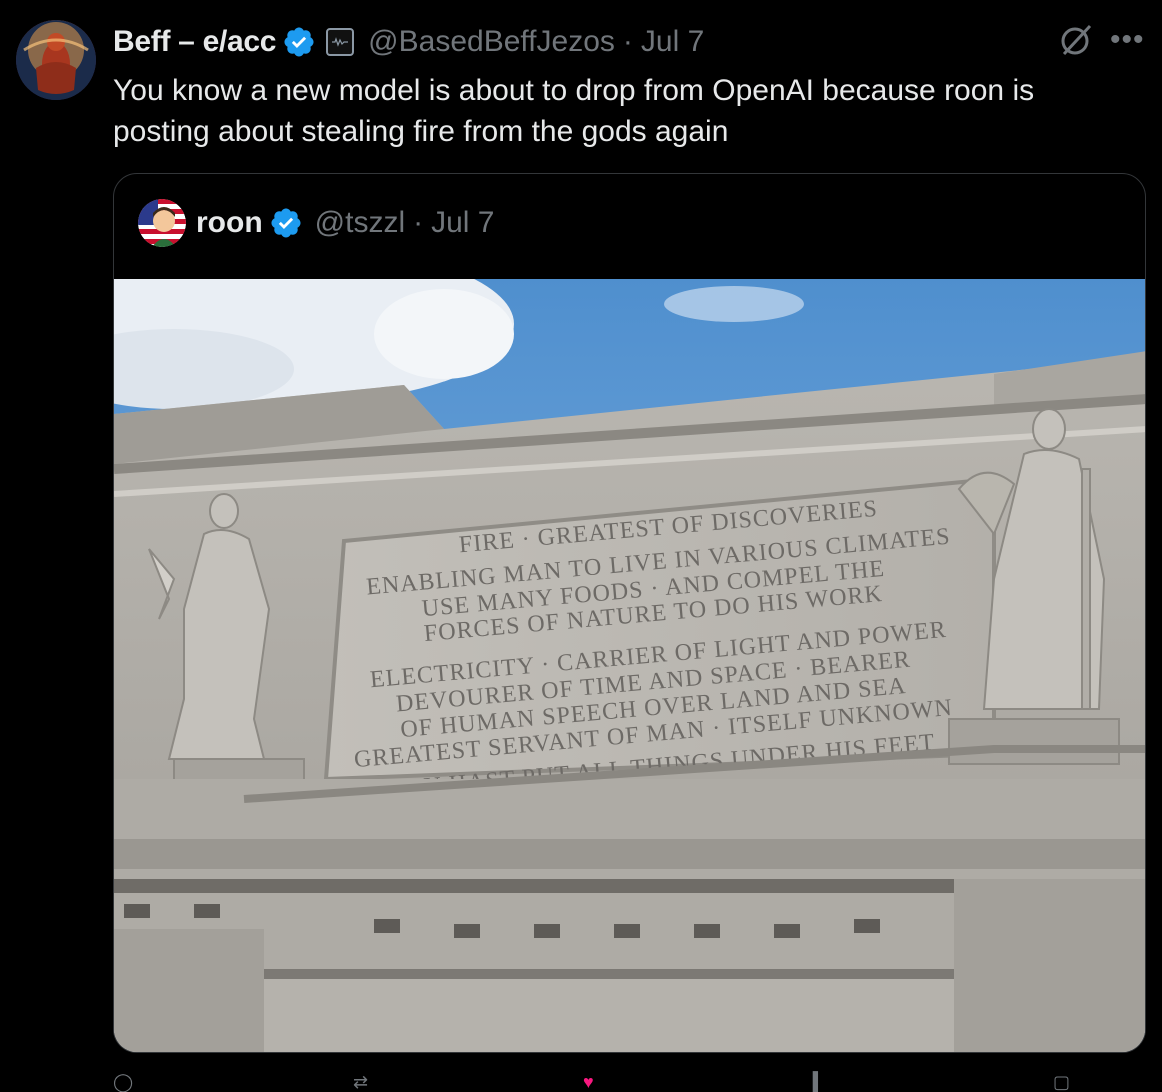 This screenshot has width=1162, height=1092. What do you see at coordinates (1061, 1082) in the screenshot?
I see `bookmark-icon: ▢` at bounding box center [1061, 1082].